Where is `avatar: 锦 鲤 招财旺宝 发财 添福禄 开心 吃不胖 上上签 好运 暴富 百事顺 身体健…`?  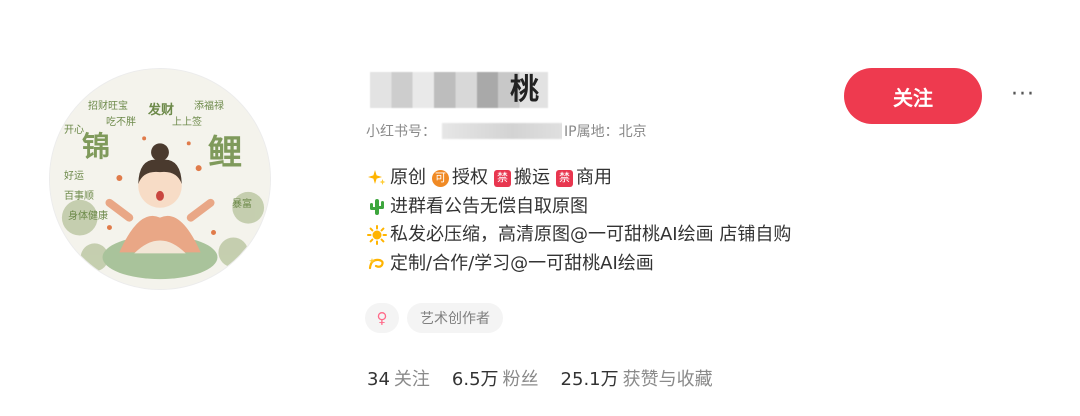 avatar: 锦 鲤 招财旺宝 发财 添福禄 开心 吃不胖 上上签 好运 暴富 百事顺 身体健… is located at coordinates (160, 179).